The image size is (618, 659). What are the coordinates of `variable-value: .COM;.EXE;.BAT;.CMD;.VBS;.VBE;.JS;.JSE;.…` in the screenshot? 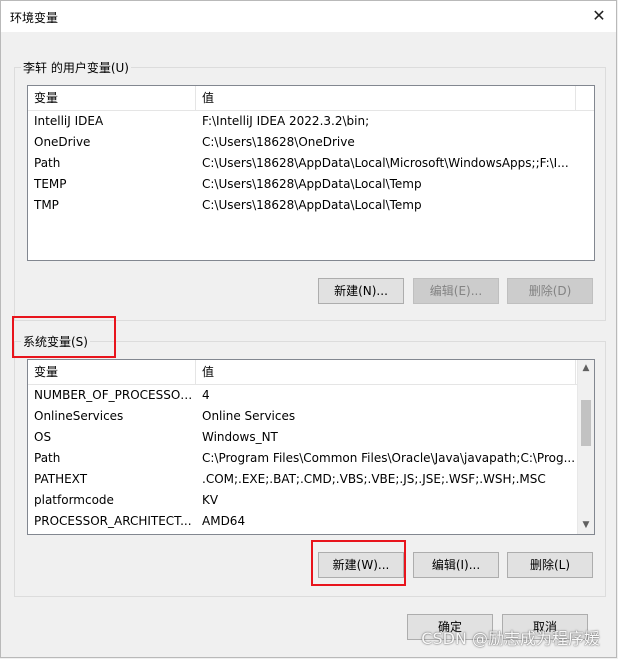 It's located at (374, 479).